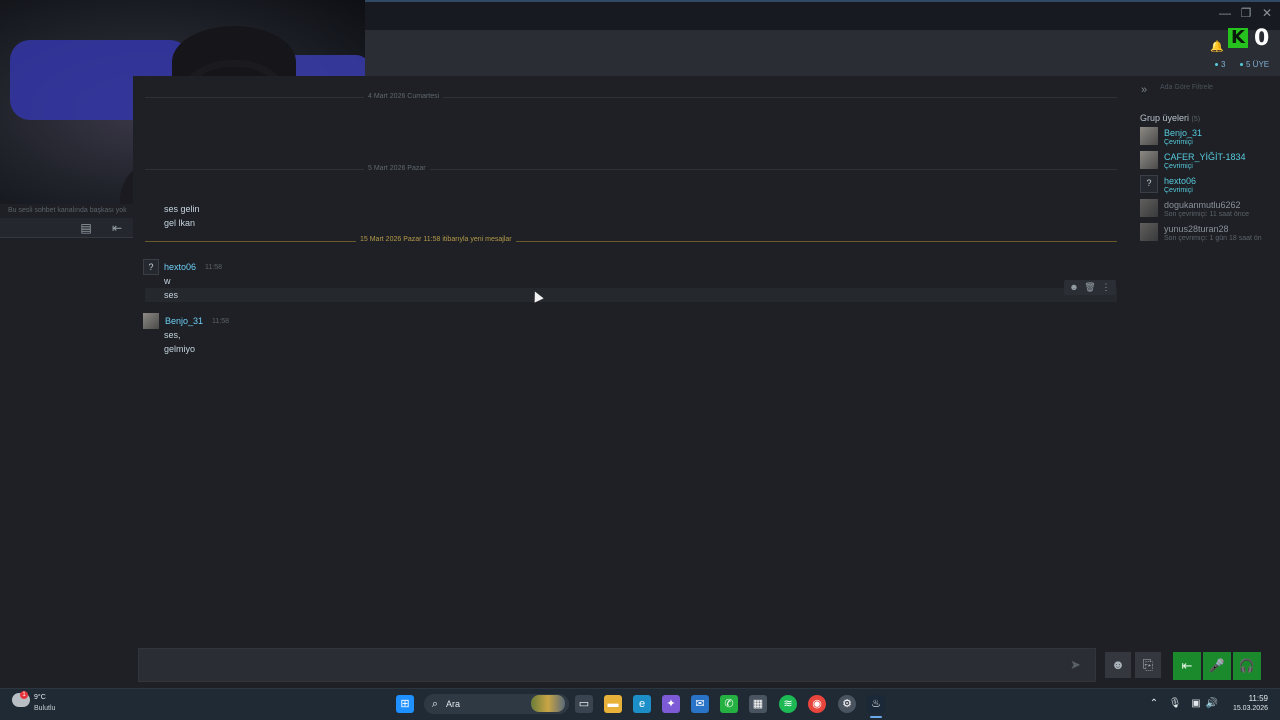 This screenshot has height=720, width=1280. Describe the element at coordinates (1148, 665) in the screenshot. I see `attach-icon: ⎘` at that location.